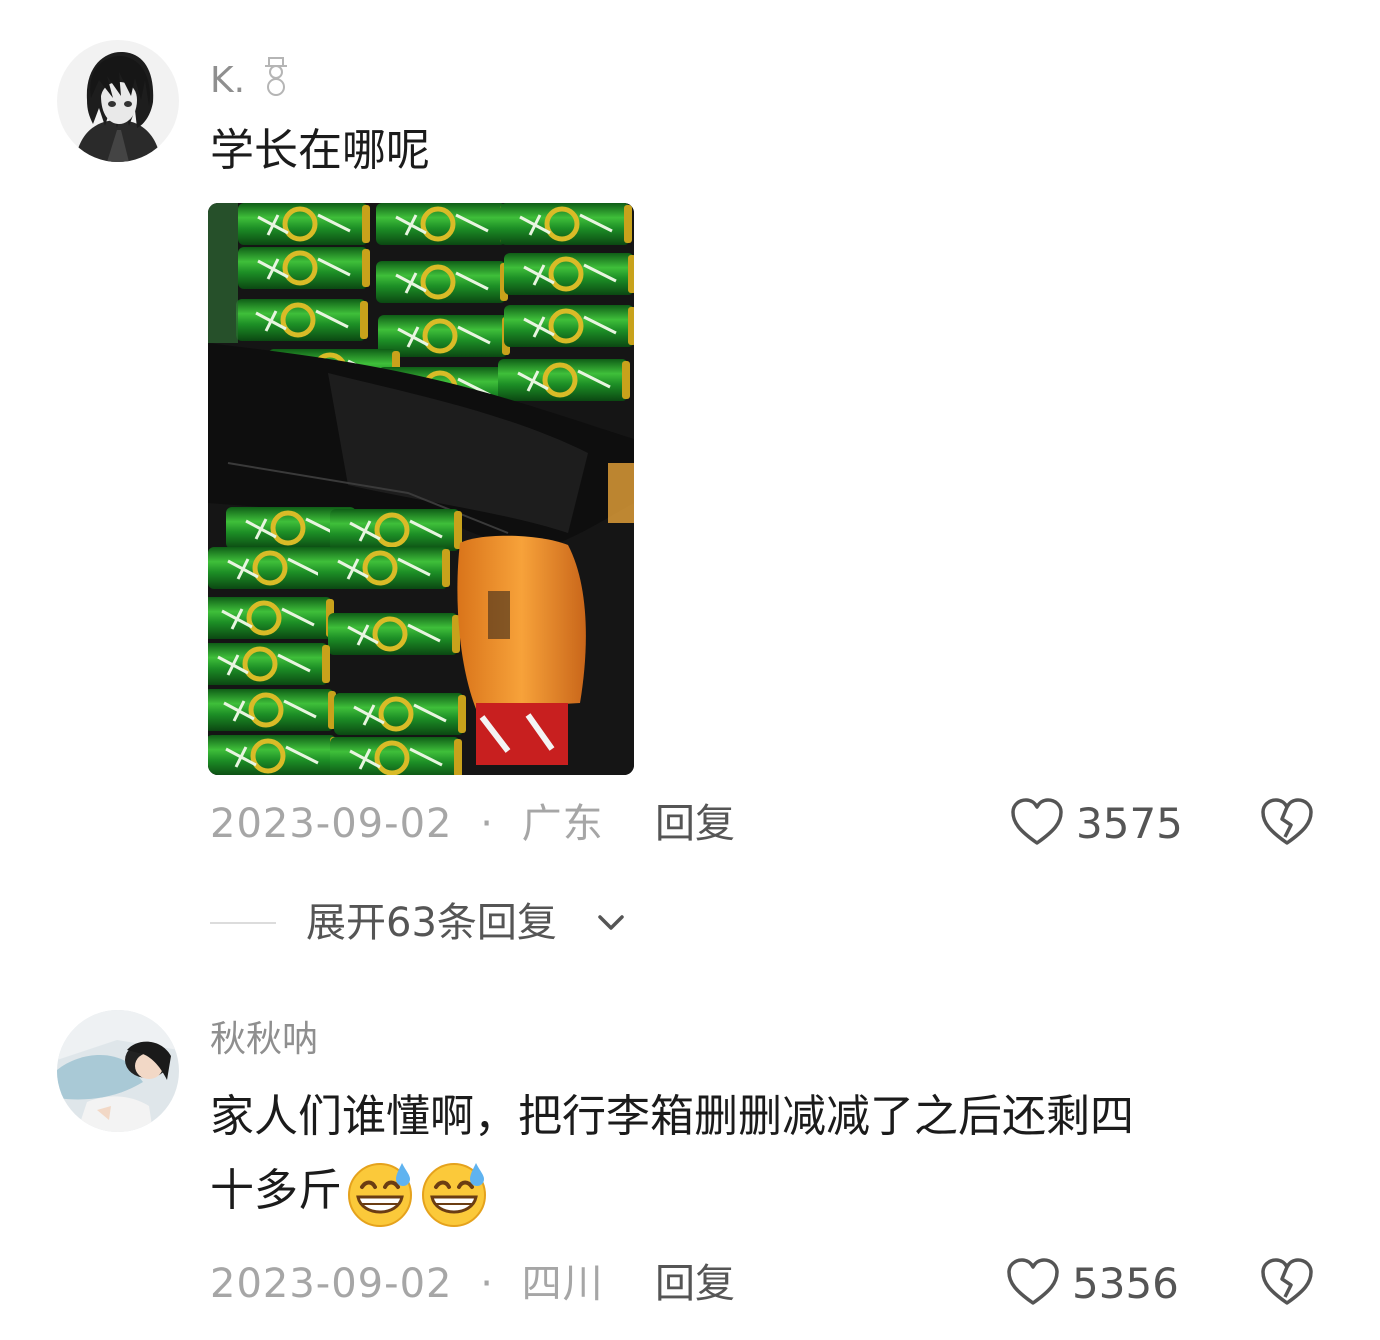 The image size is (1380, 1340). What do you see at coordinates (264, 1040) in the screenshot?
I see `username: 秋秋呐` at bounding box center [264, 1040].